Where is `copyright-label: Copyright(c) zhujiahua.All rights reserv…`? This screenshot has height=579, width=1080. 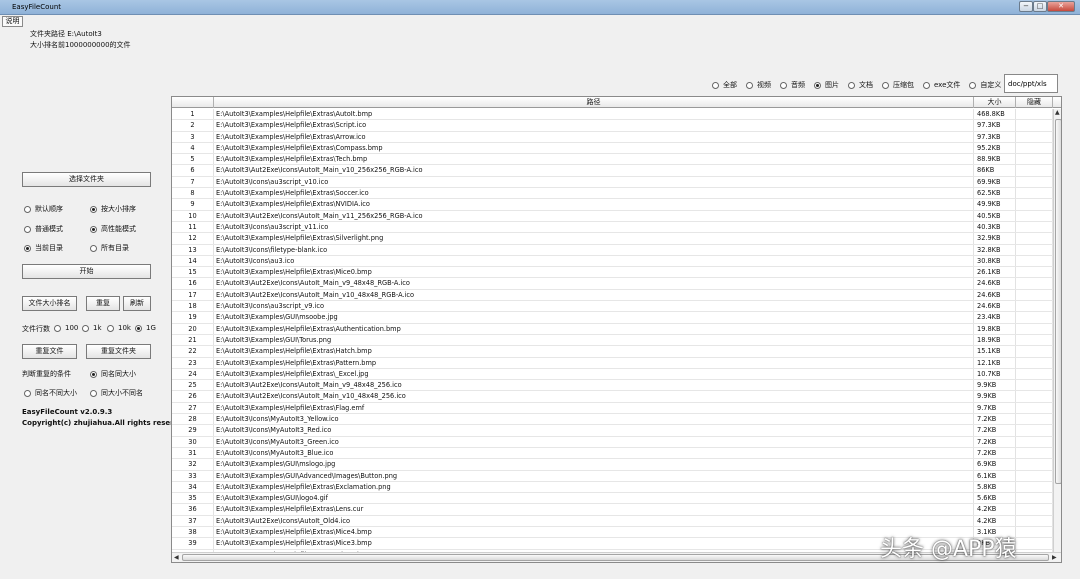
copyright-label: Copyright(c) zhujiahua.All rights reserv… is located at coordinates (106, 423).